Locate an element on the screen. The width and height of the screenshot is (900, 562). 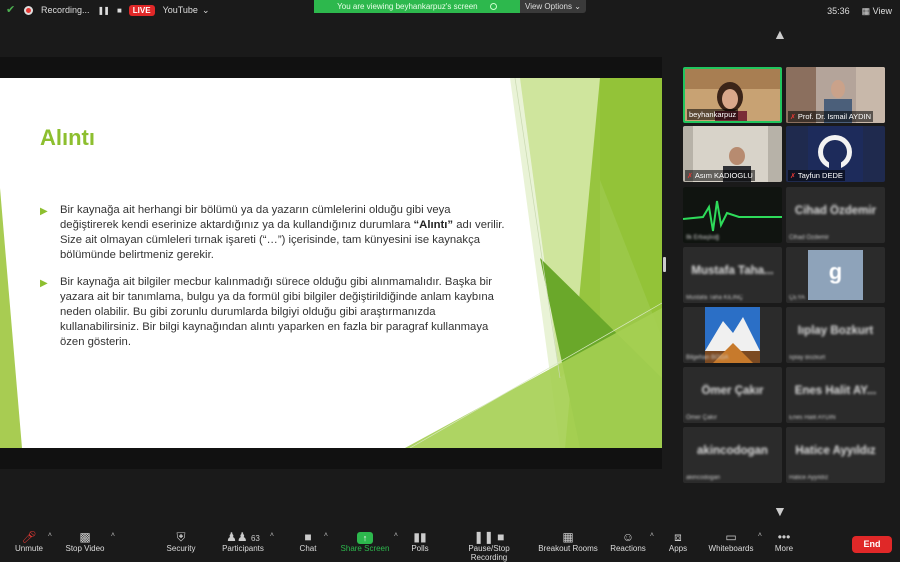
split-resize-handle is located at coordinates (664, 264).